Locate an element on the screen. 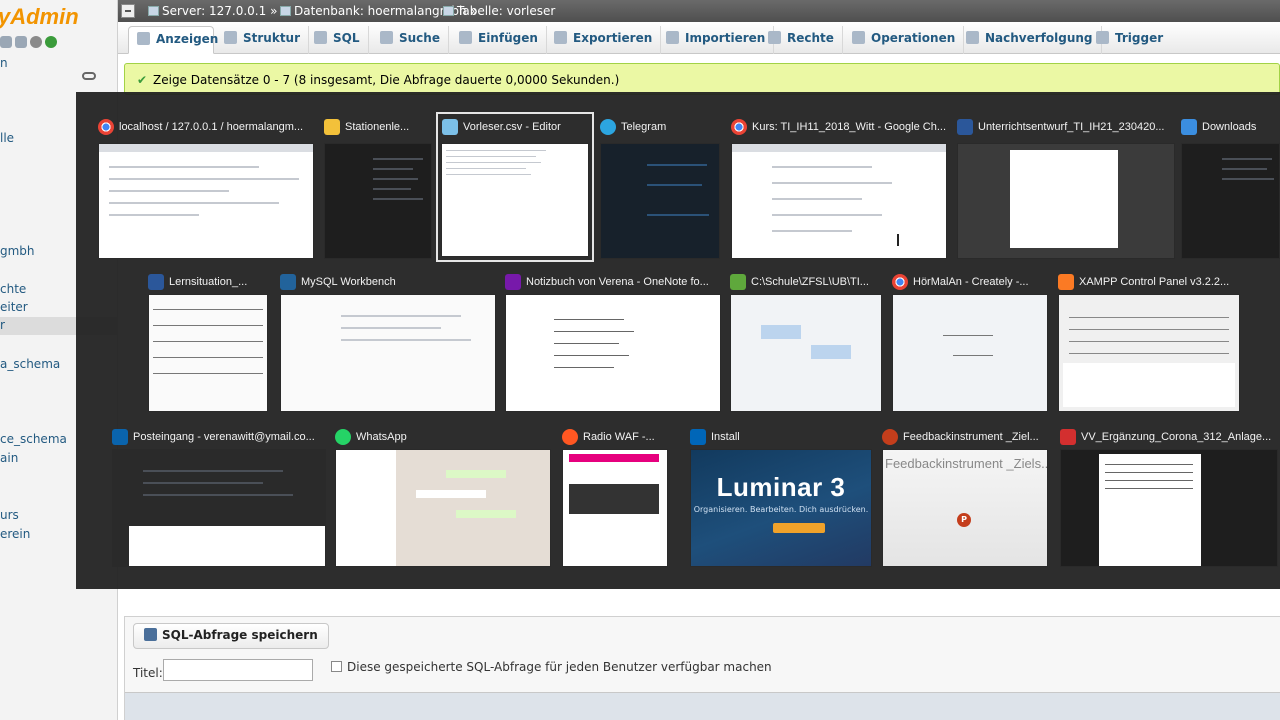  nav-item: a_schema is located at coordinates (30, 364).